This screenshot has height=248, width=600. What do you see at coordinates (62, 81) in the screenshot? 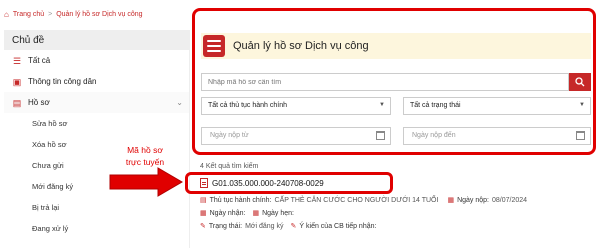
I see `sidebar-item-label: Thông tin công dân` at bounding box center [62, 81].